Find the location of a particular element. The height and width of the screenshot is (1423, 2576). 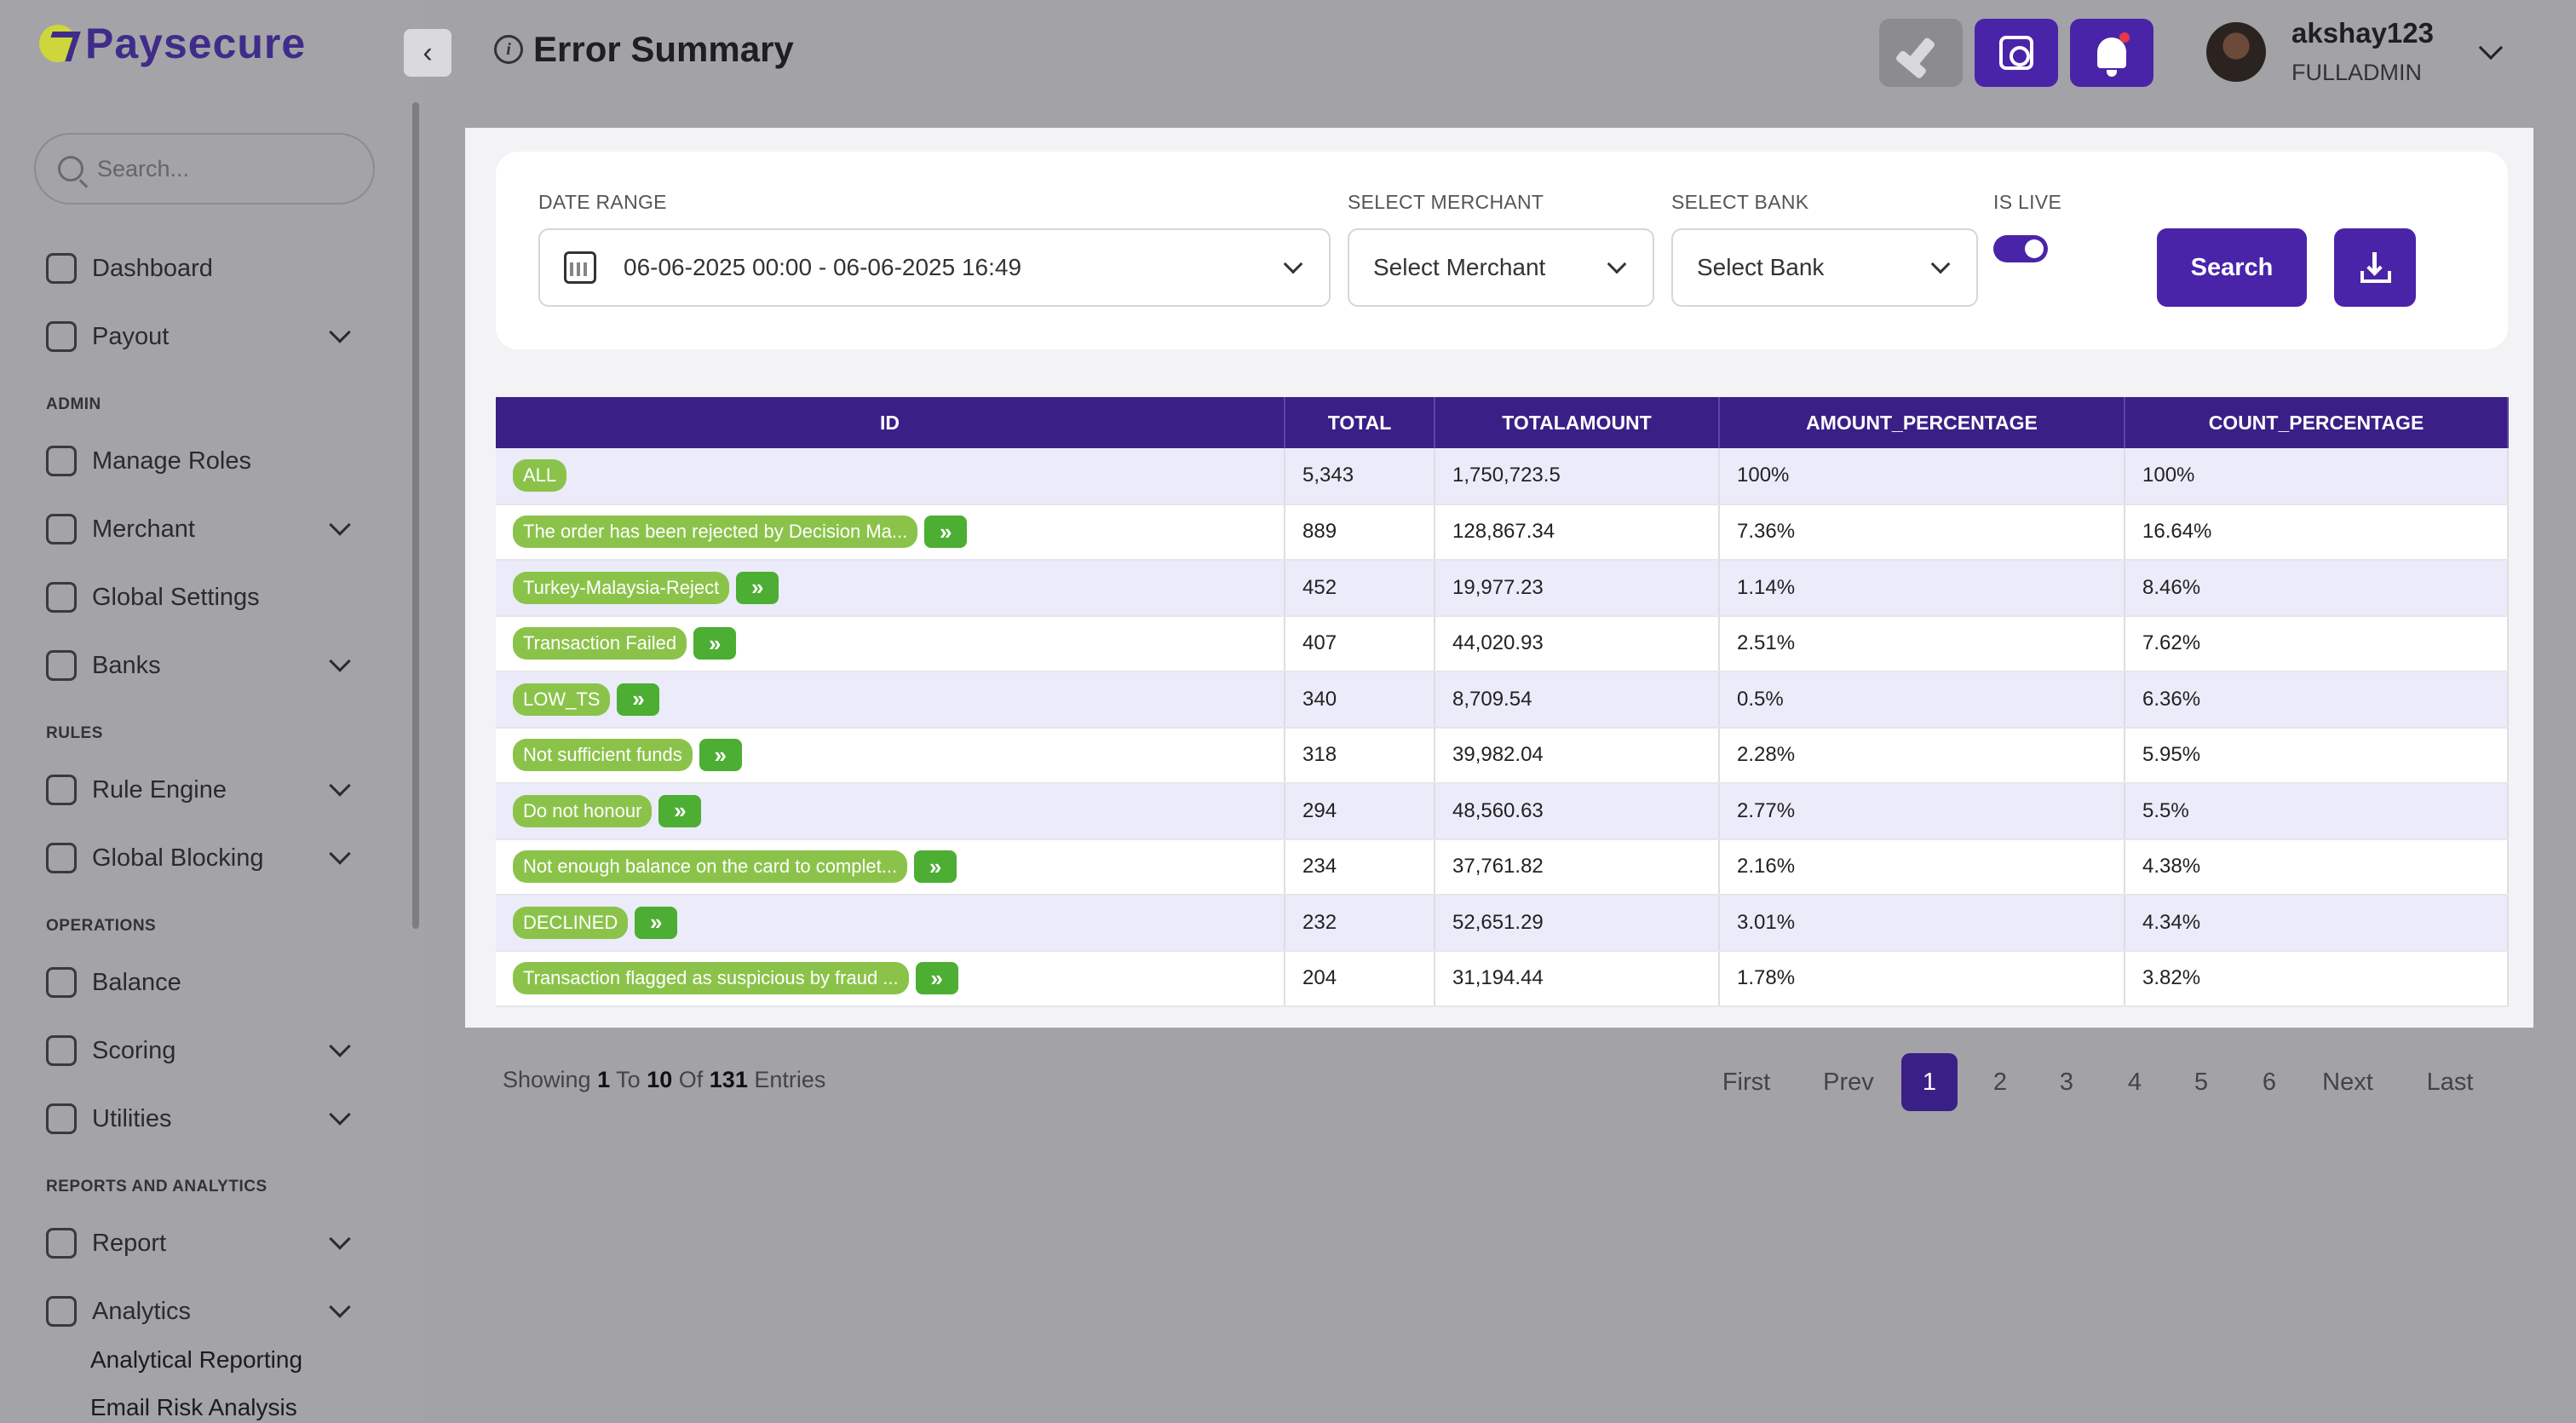

column-header: TOTAL is located at coordinates (1360, 423).